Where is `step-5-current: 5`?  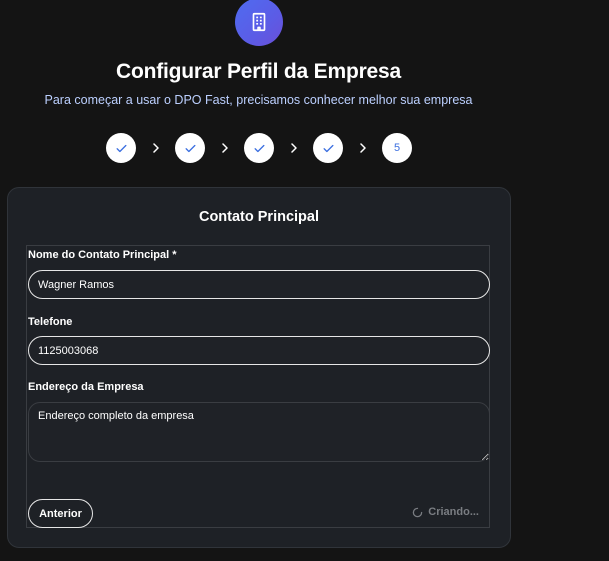 step-5-current: 5 is located at coordinates (397, 148).